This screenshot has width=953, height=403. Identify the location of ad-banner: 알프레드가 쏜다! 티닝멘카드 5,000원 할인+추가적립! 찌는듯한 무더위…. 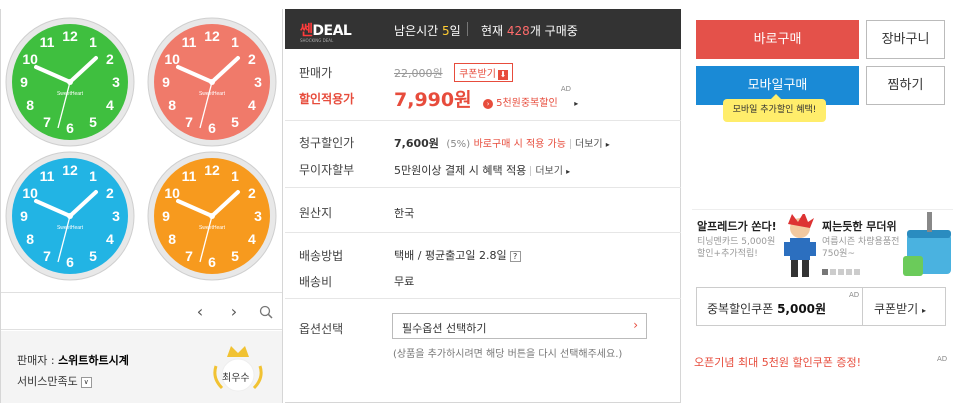
(822, 244).